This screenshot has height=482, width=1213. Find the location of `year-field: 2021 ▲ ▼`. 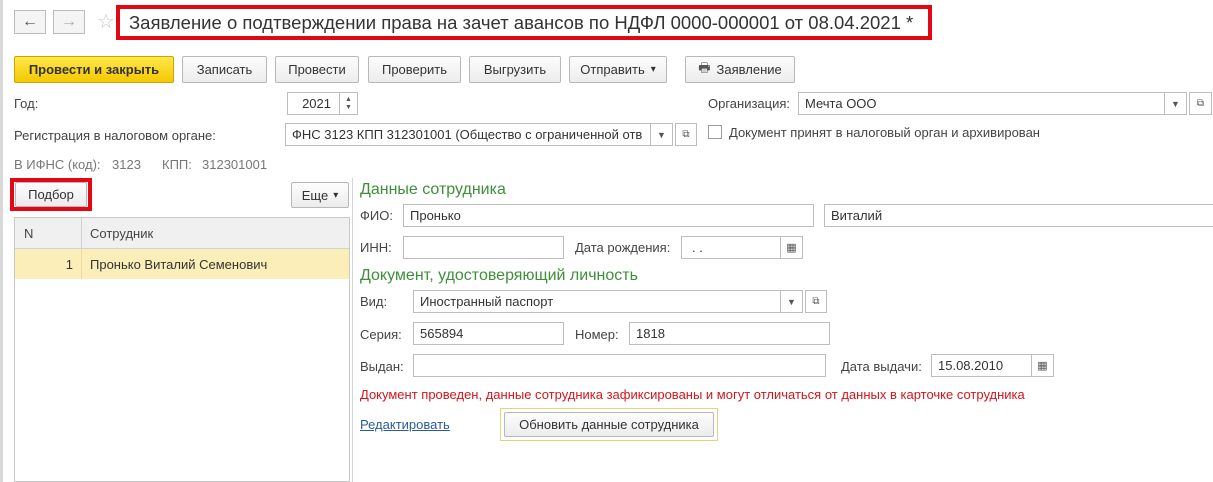

year-field: 2021 ▲ ▼ is located at coordinates (322, 103).